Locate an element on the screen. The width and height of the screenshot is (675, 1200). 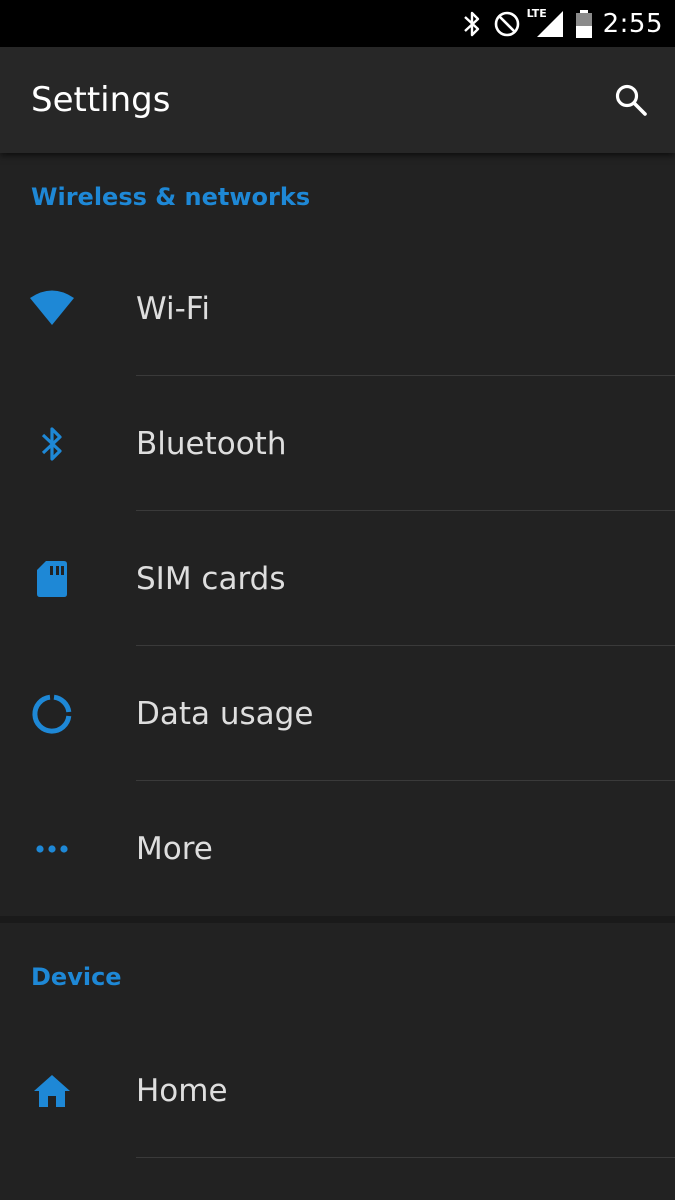
do-not-disturb-icon is located at coordinates (507, 24).